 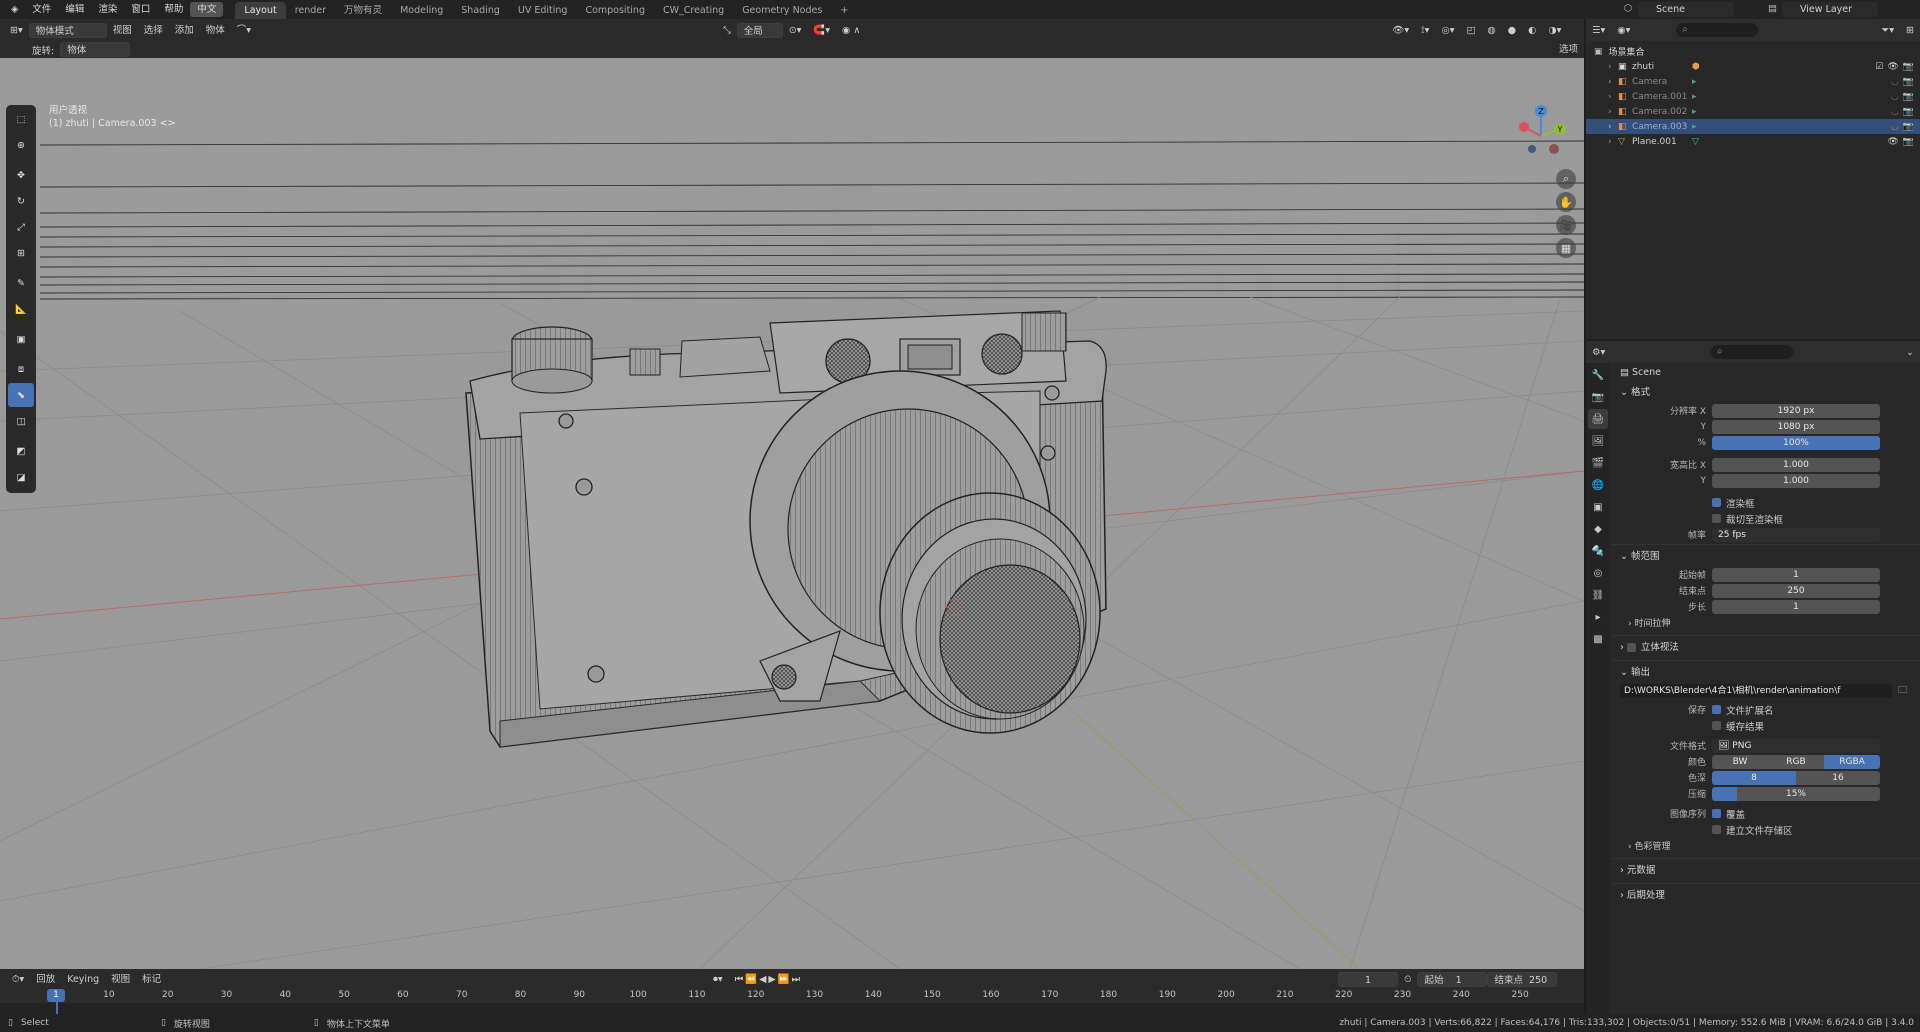 What do you see at coordinates (1830, 9) in the screenshot?
I see `view-layer-selector: View Layer` at bounding box center [1830, 9].